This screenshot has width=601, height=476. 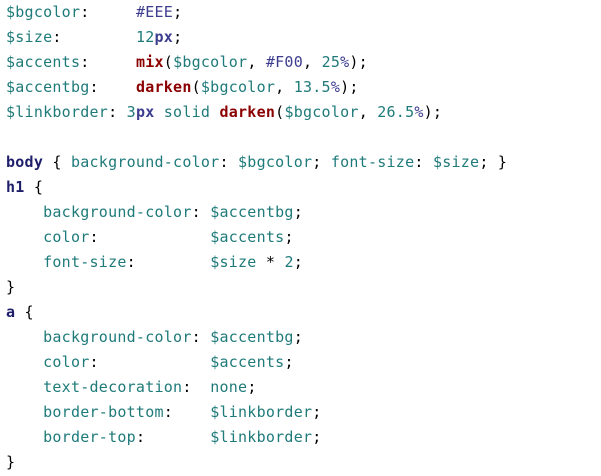 What do you see at coordinates (89, 437) in the screenshot?
I see `code-token-prop: border-top` at bounding box center [89, 437].